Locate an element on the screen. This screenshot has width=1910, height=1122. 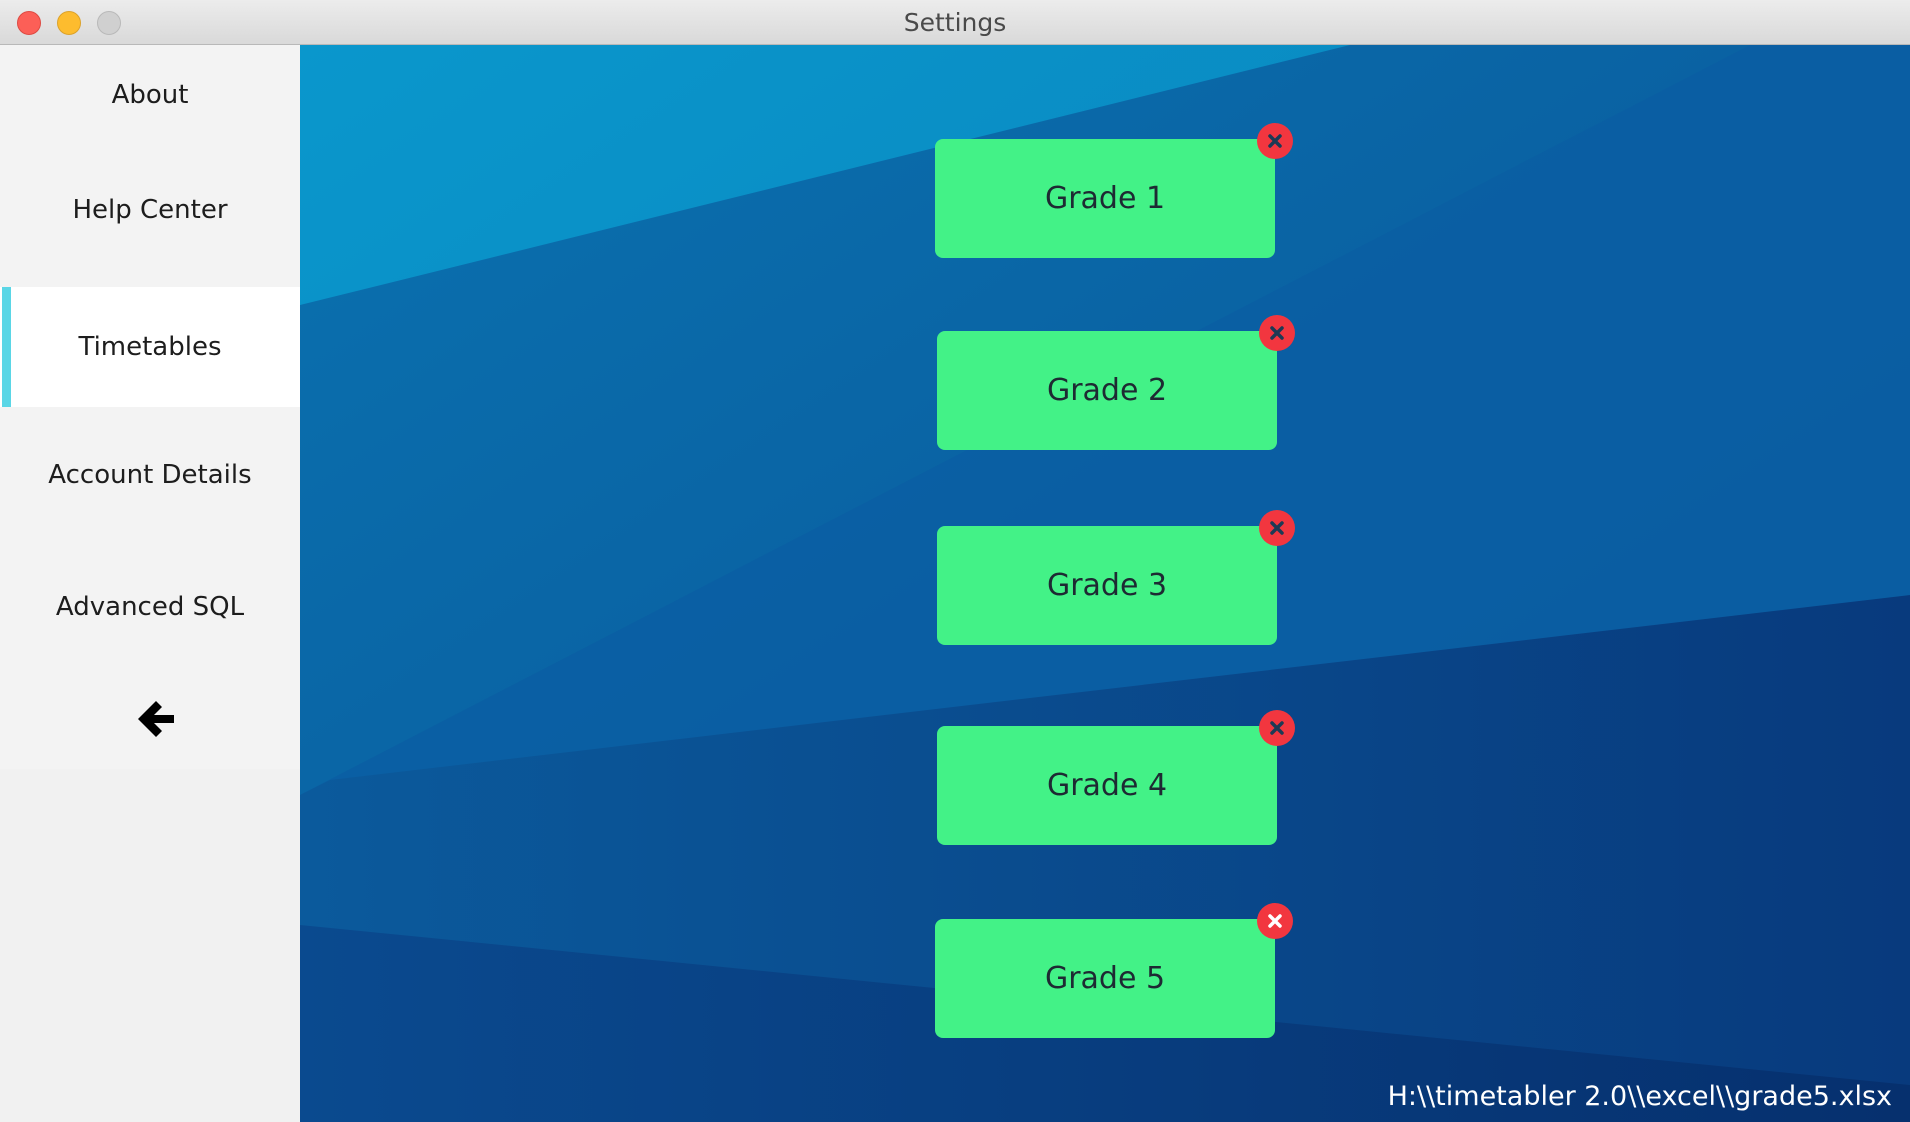
grade-label: Grade 1 is located at coordinates (1105, 198).